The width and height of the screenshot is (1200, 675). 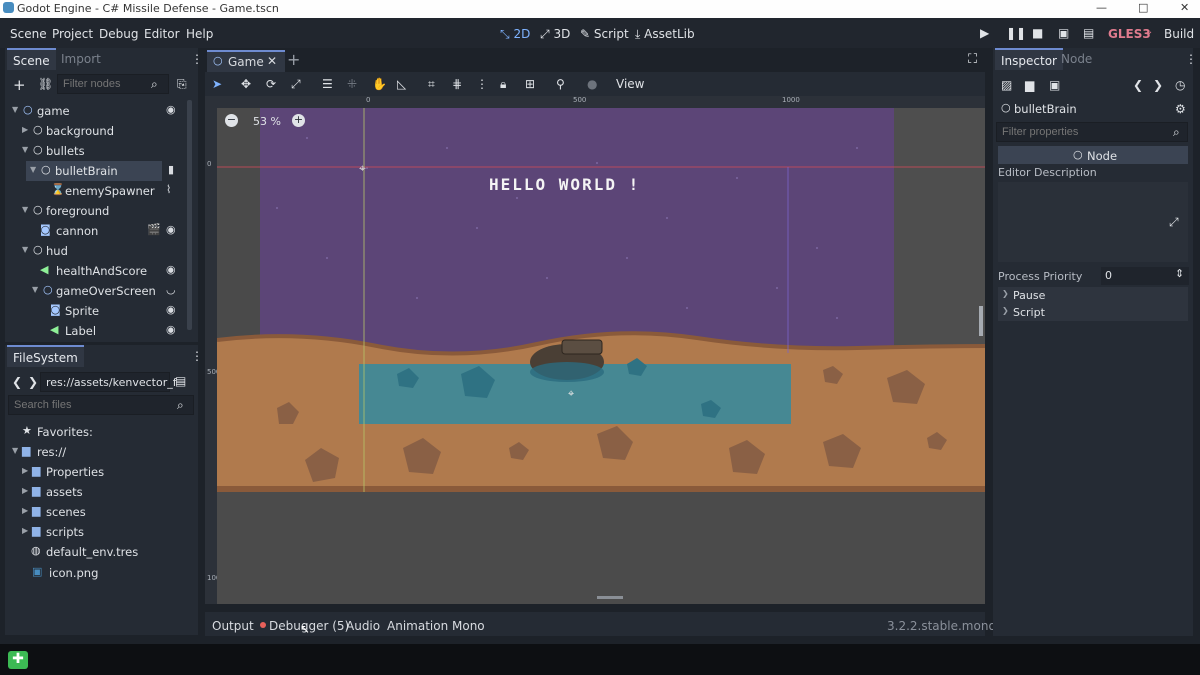 What do you see at coordinates (327, 84) in the screenshot?
I see `list-select-icon: ☰` at bounding box center [327, 84].